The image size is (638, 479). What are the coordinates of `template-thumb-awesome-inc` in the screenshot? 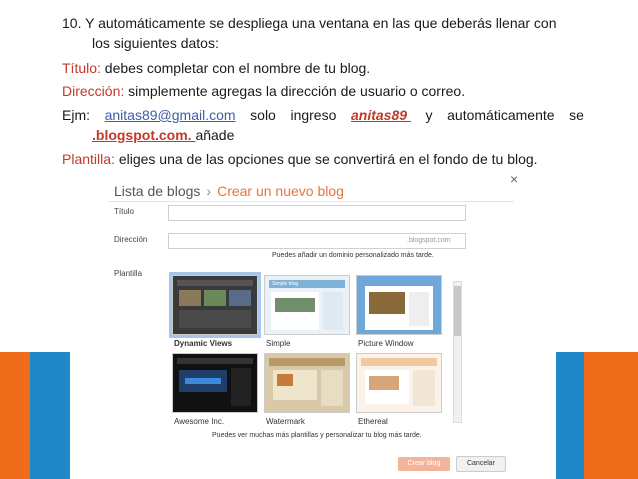 It's located at (215, 383).